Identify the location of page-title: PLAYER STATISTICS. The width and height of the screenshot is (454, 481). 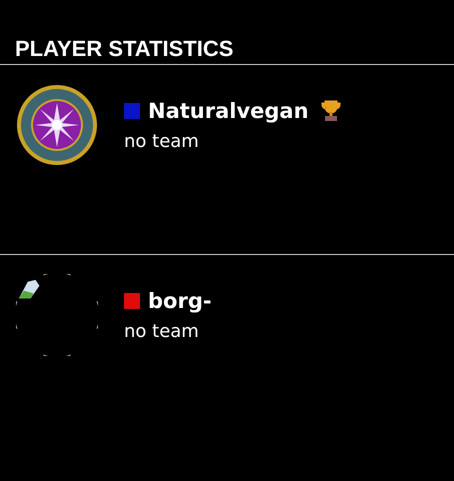
(227, 32).